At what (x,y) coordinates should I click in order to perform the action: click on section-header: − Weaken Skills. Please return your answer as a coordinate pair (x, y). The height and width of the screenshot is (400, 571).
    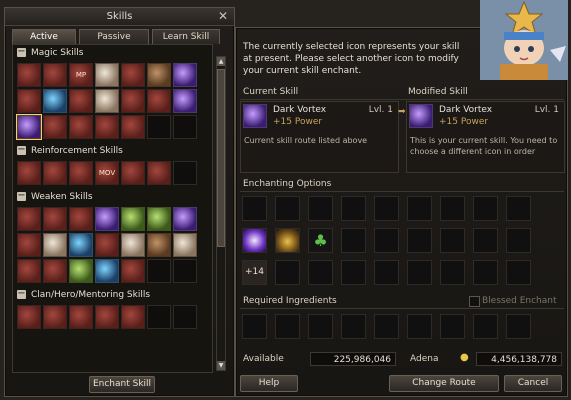
    Looking at the image, I should click on (112, 197).